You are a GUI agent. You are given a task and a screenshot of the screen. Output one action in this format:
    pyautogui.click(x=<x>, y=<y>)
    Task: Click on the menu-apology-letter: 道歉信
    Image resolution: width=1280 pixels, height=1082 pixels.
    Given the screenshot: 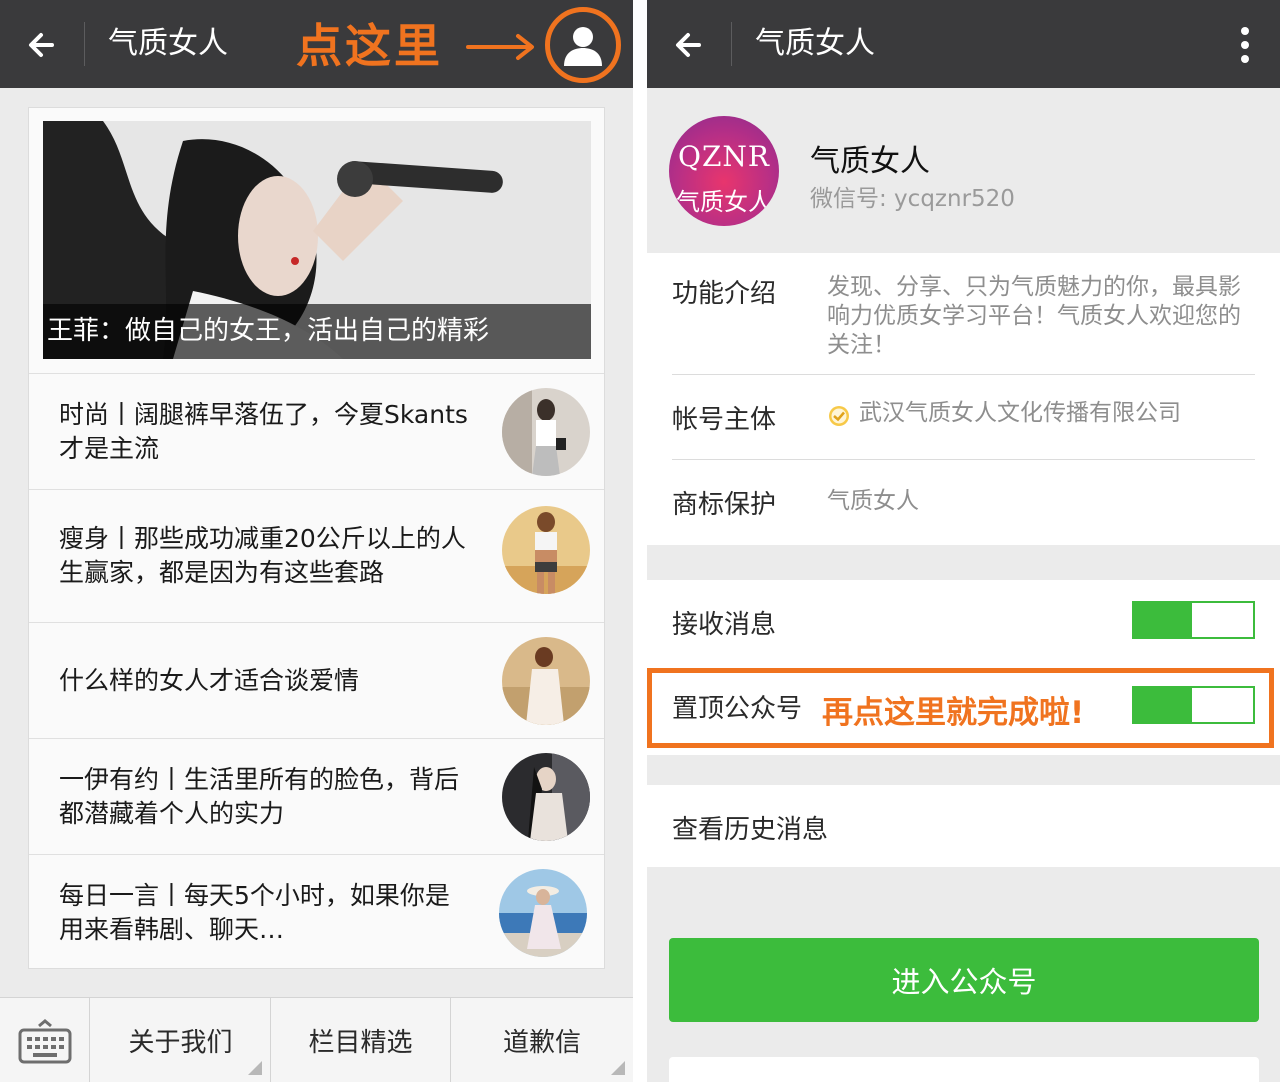 What is the action you would take?
    pyautogui.click(x=542, y=1040)
    